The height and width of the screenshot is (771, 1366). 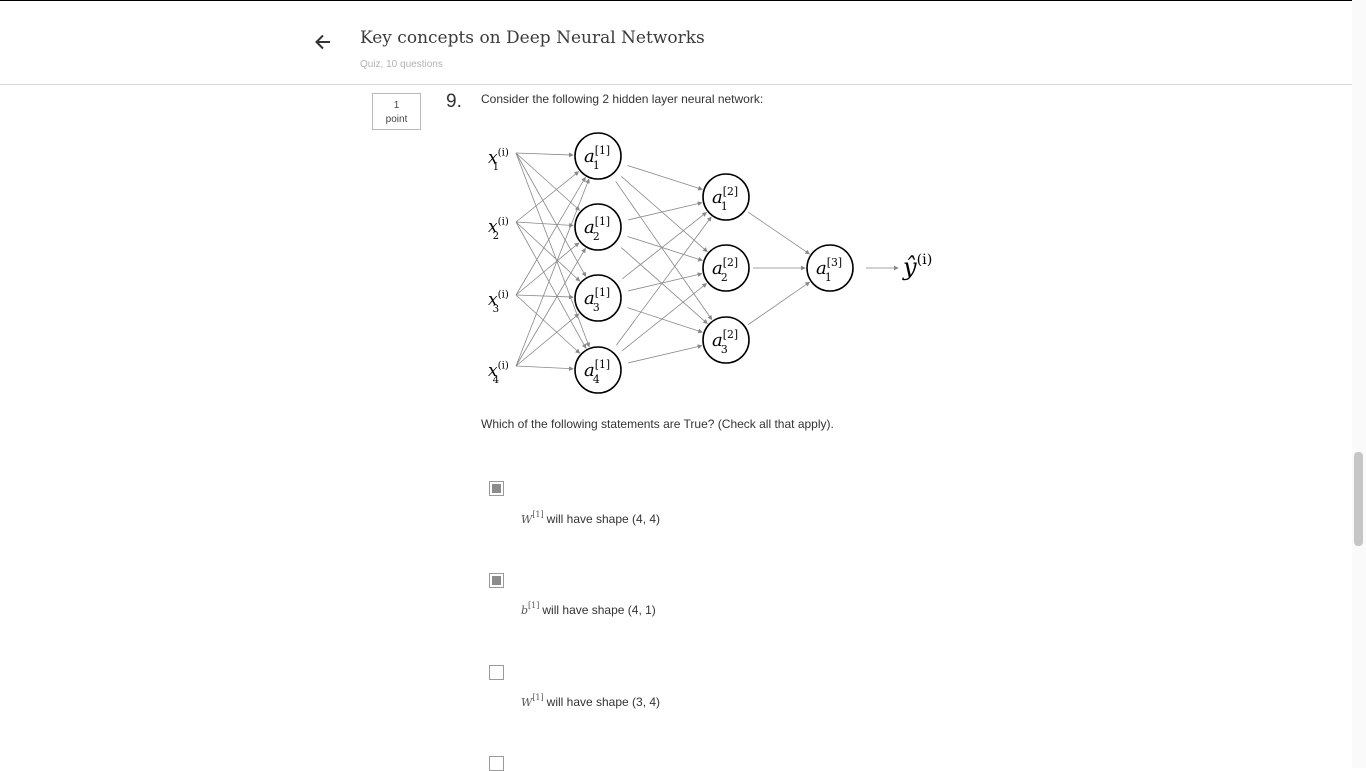 What do you see at coordinates (599, 610) in the screenshot?
I see `option-2-text: will have shape (4, 1)` at bounding box center [599, 610].